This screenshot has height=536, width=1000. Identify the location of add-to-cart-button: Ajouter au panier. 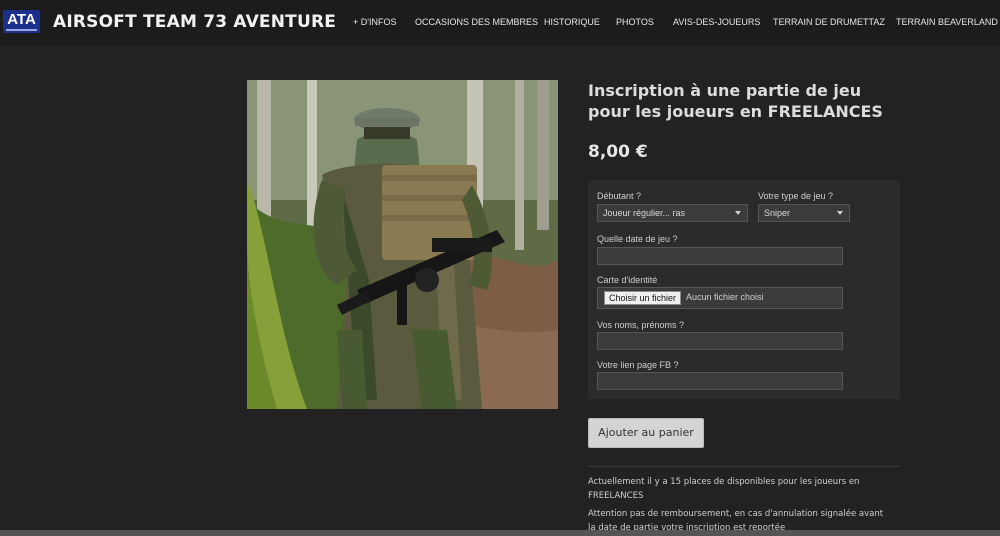
(646, 433).